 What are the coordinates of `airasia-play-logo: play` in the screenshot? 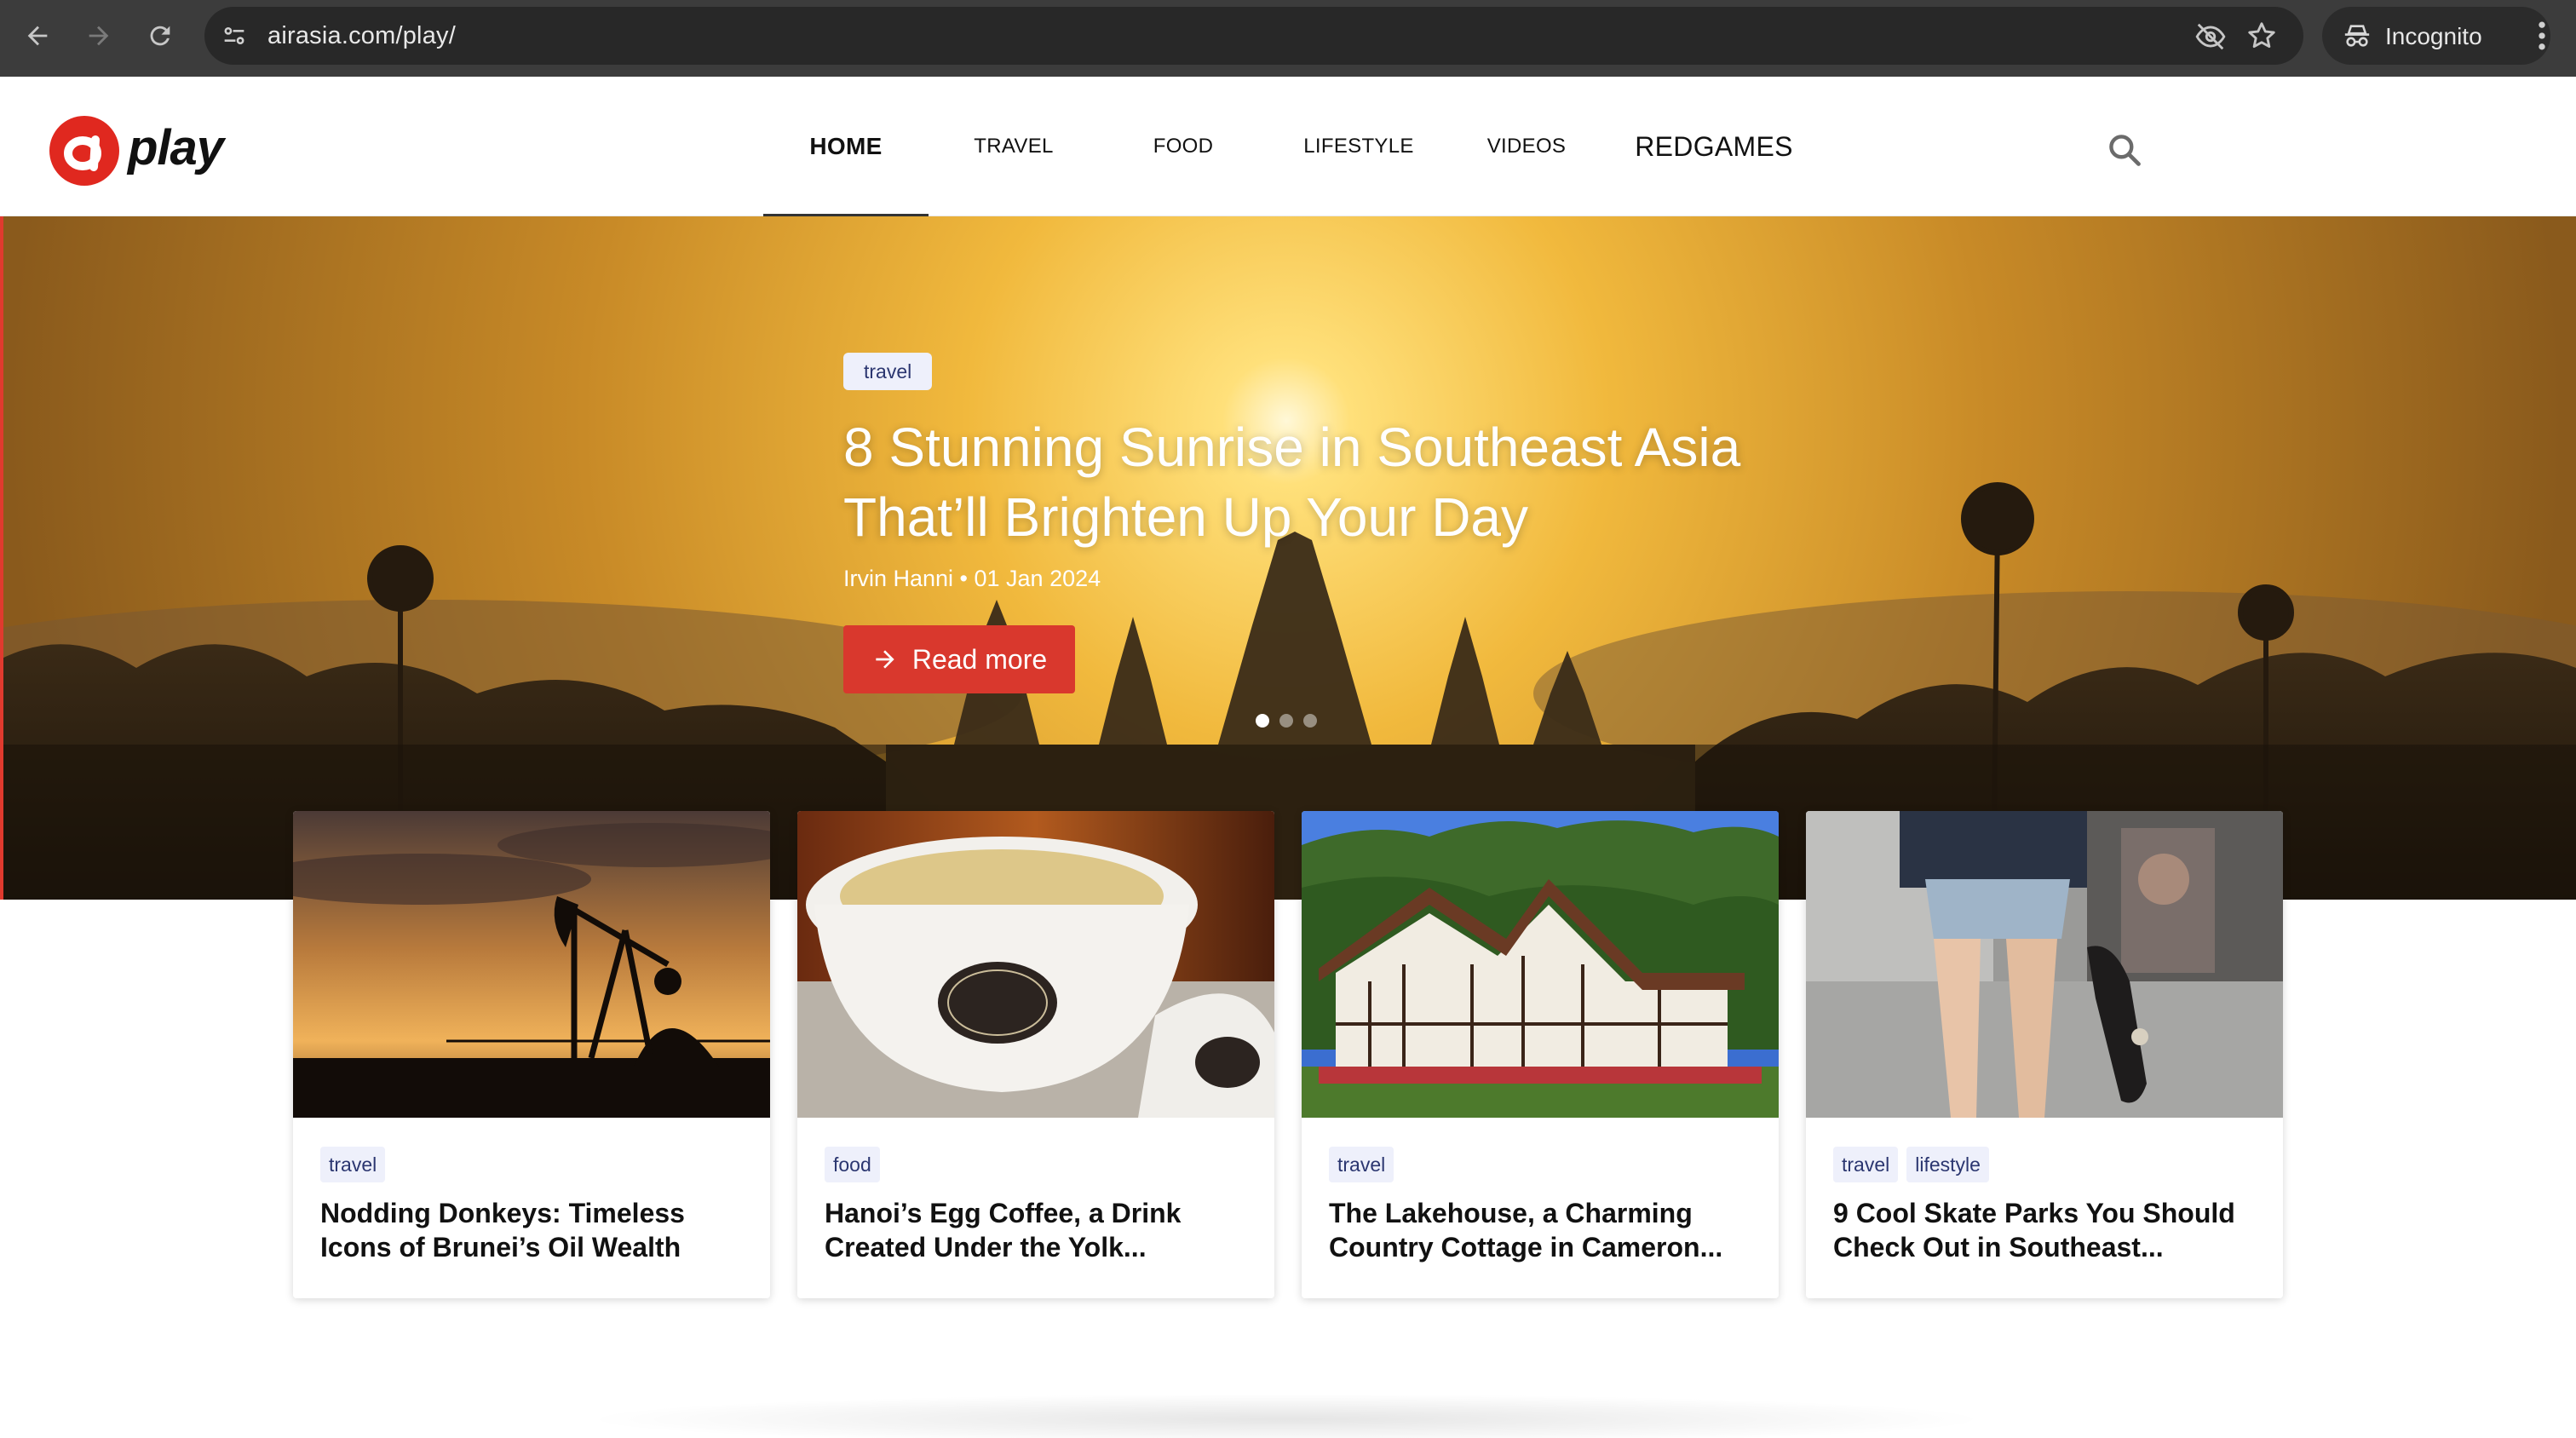 It's located at (142, 150).